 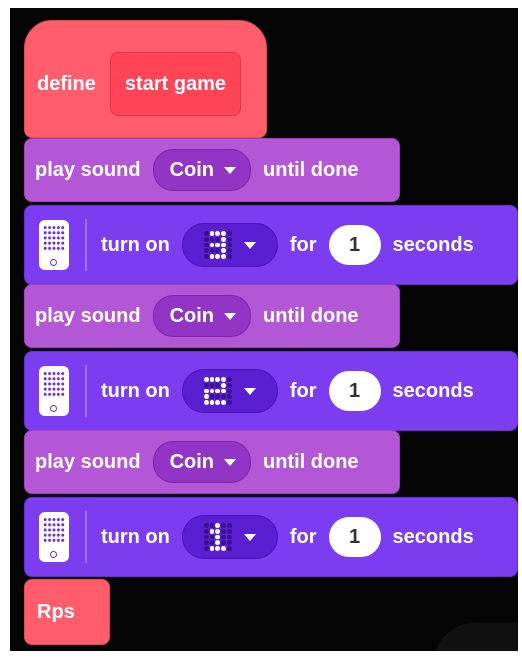 I want to click on define-block: define start game, so click(x=145, y=79).